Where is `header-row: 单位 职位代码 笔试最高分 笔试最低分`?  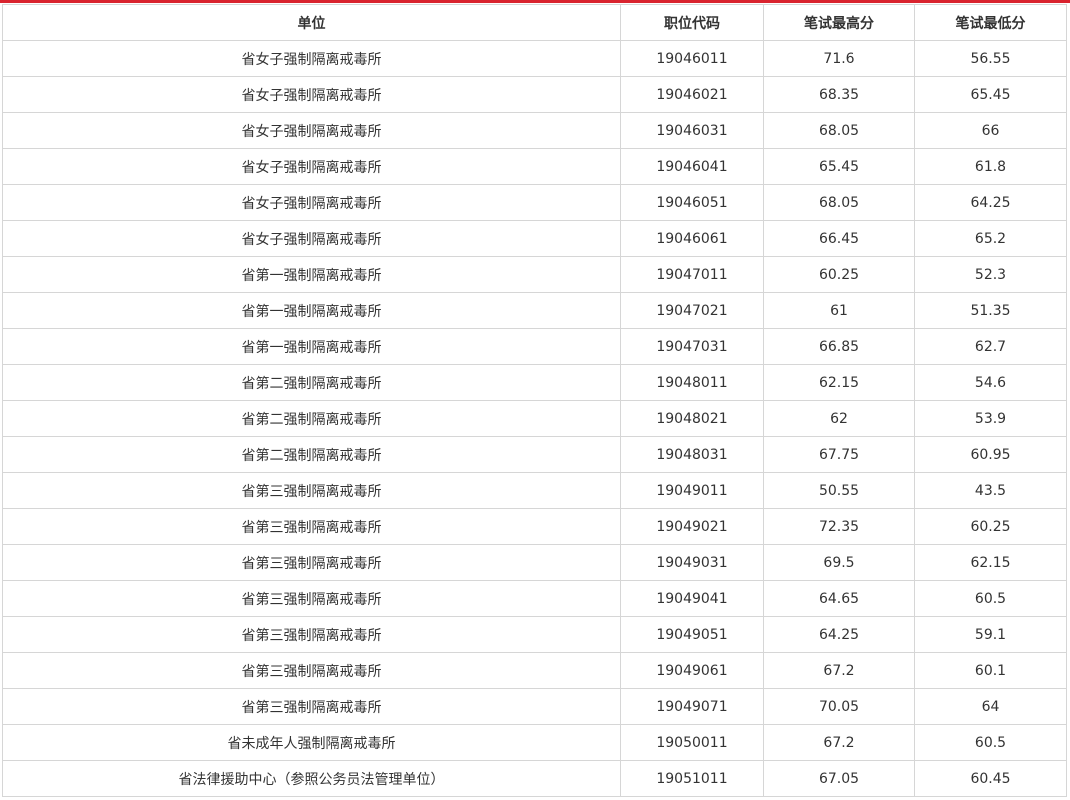 header-row: 单位 职位代码 笔试最高分 笔试最低分 is located at coordinates (534, 22).